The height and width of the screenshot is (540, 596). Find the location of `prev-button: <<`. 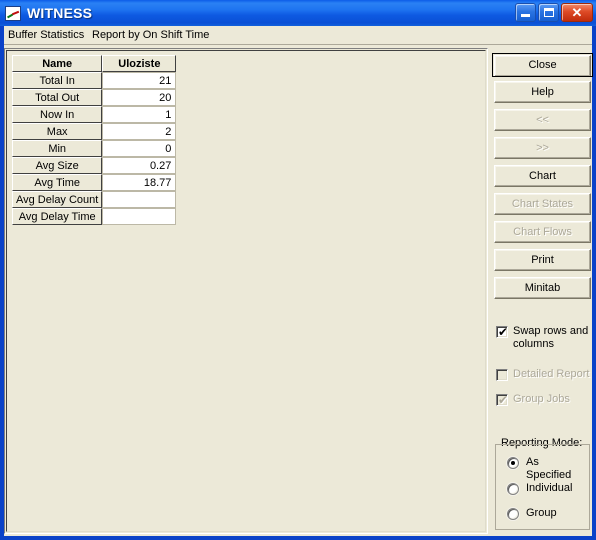

prev-button: << is located at coordinates (542, 120).